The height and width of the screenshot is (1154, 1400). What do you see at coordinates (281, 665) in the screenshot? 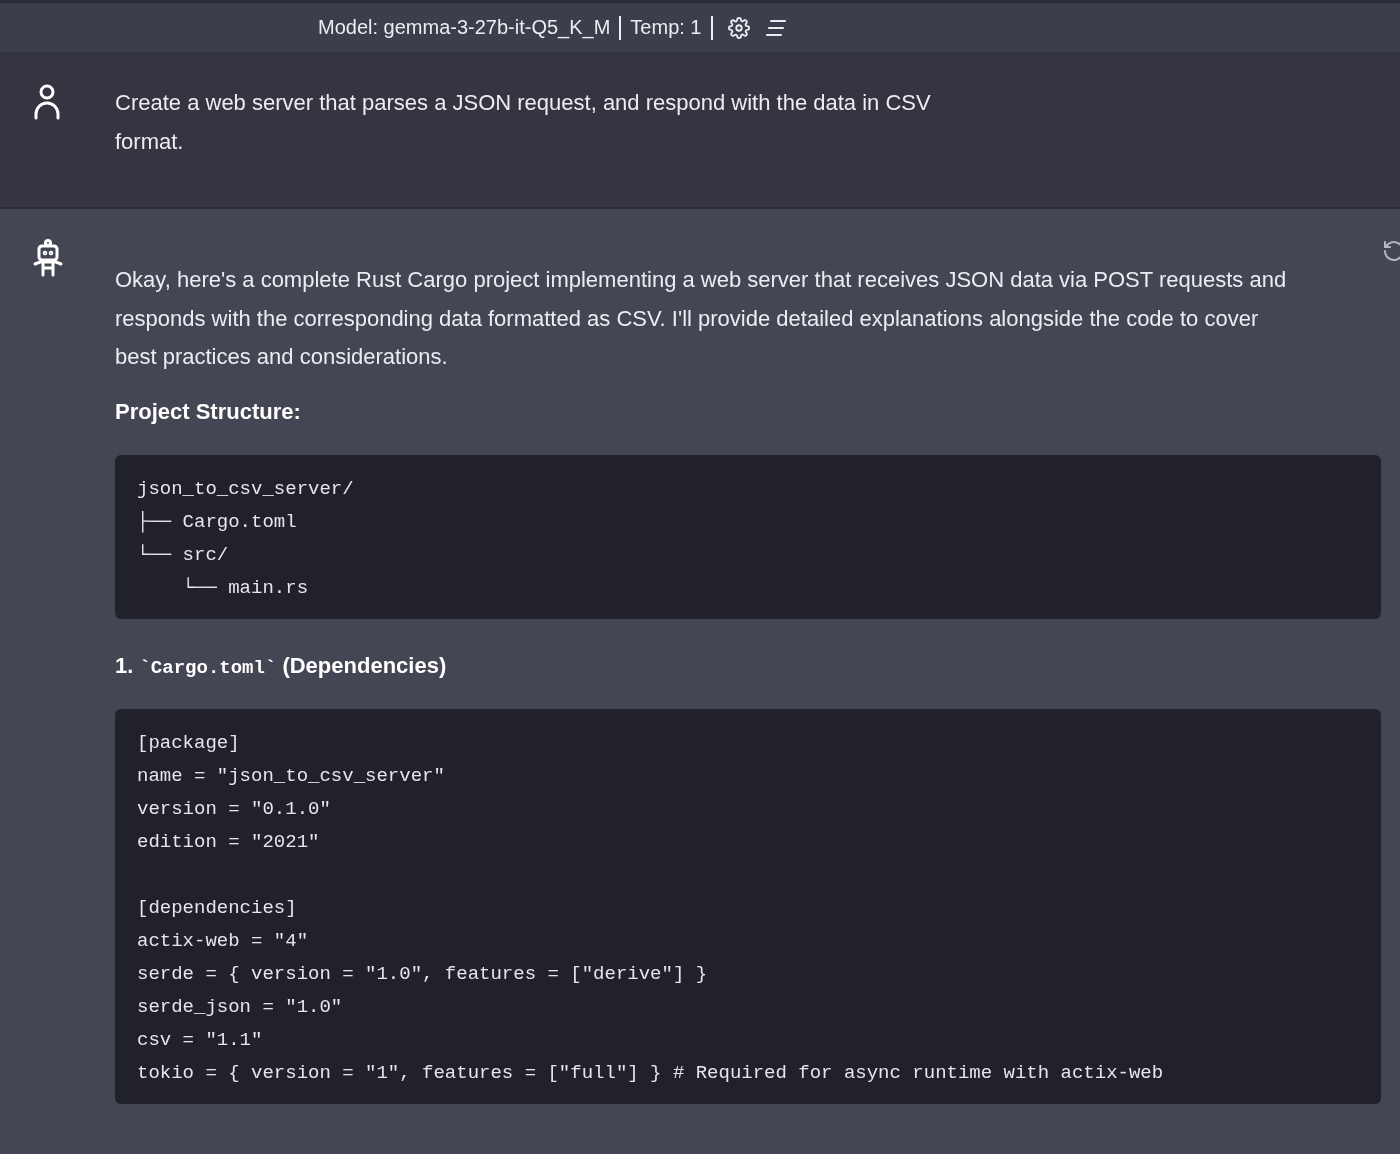
I see `section-heading: 1. `Cargo.toml` (Dependencies)` at bounding box center [281, 665].